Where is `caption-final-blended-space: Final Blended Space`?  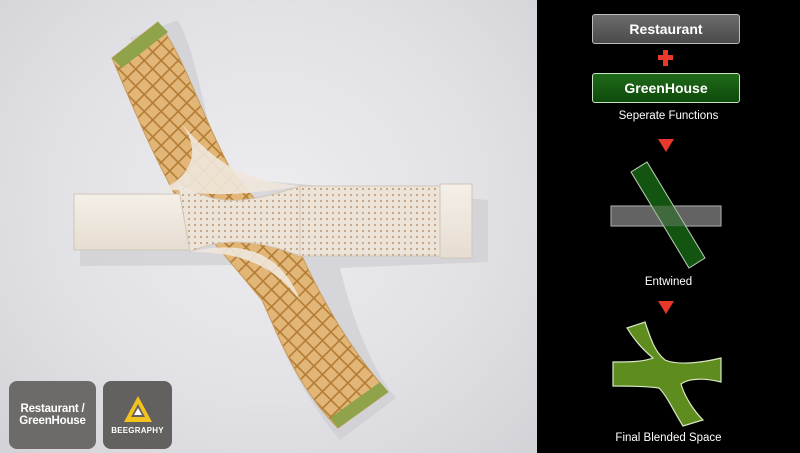 caption-final-blended-space: Final Blended Space is located at coordinates (668, 438).